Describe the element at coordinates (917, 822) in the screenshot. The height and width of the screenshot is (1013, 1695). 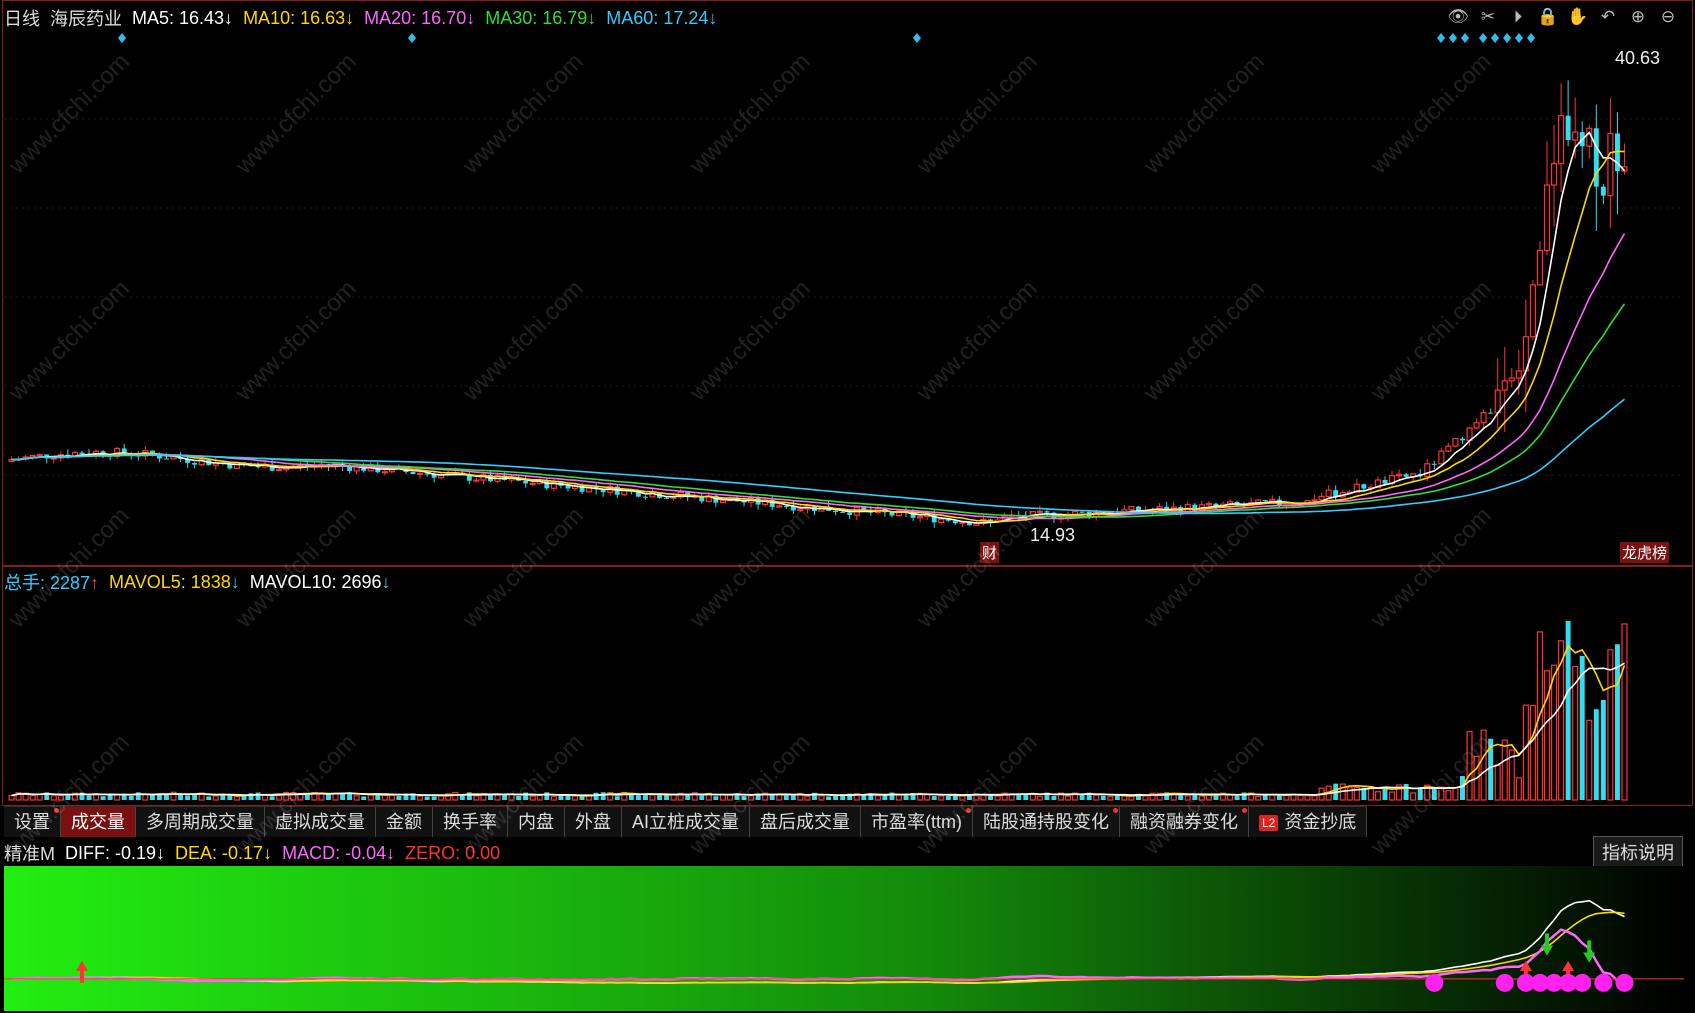
I see `tab-10: 市盈率(ttm)` at that location.